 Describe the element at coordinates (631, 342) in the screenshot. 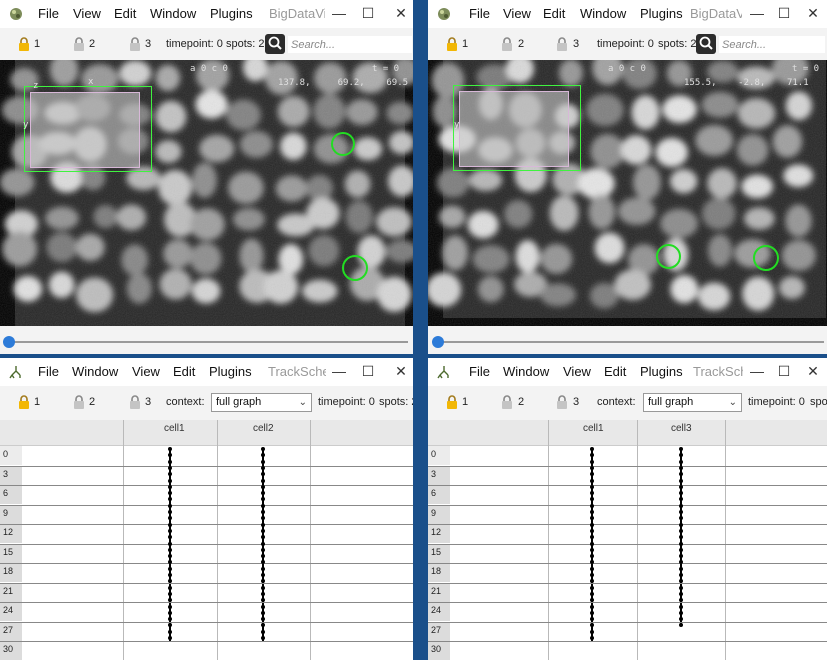

I see `time-slider-track` at that location.